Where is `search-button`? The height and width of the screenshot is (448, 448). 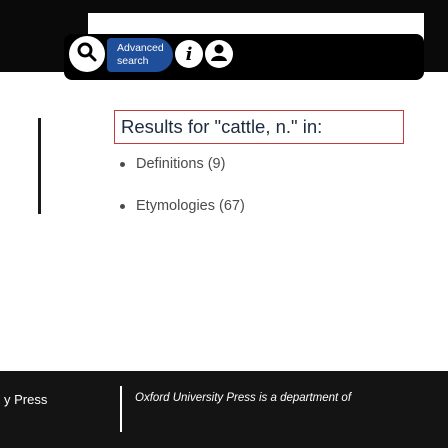
search-button is located at coordinates (87, 54).